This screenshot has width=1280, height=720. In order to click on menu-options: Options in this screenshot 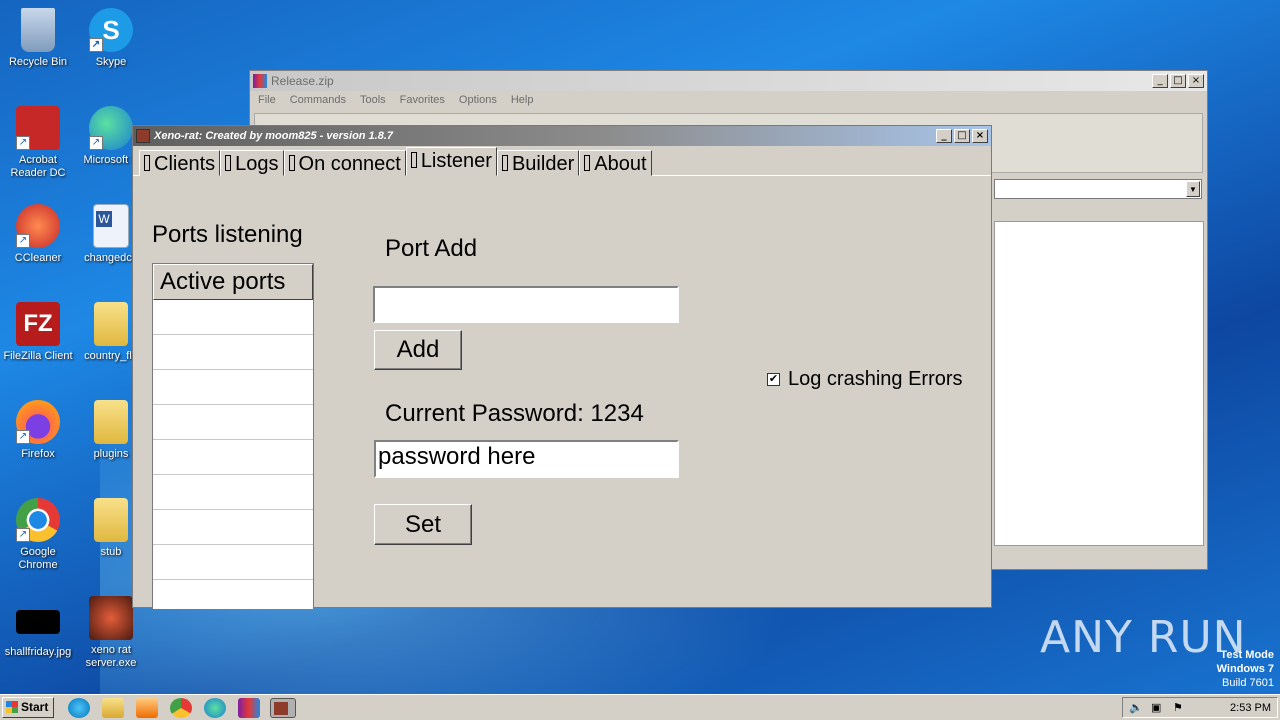, I will do `click(478, 101)`.